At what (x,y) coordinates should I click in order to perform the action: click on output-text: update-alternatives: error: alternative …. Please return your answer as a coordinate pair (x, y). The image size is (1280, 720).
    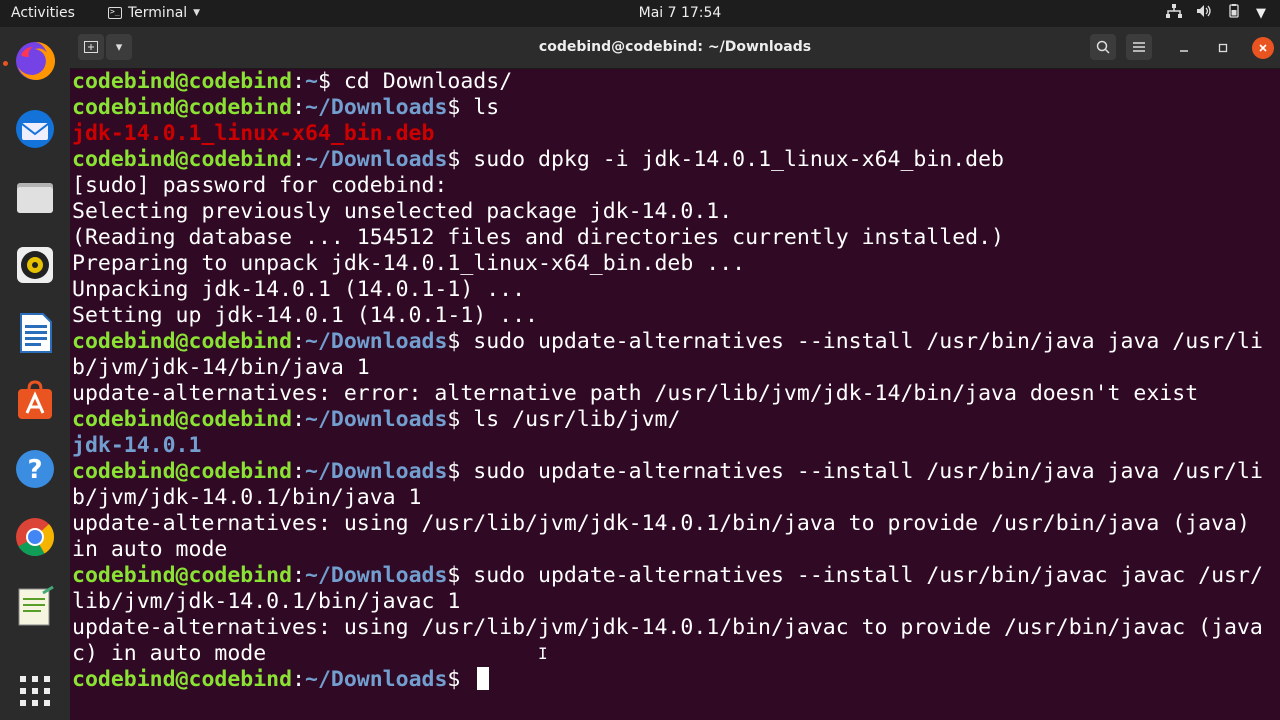
    Looking at the image, I should click on (635, 393).